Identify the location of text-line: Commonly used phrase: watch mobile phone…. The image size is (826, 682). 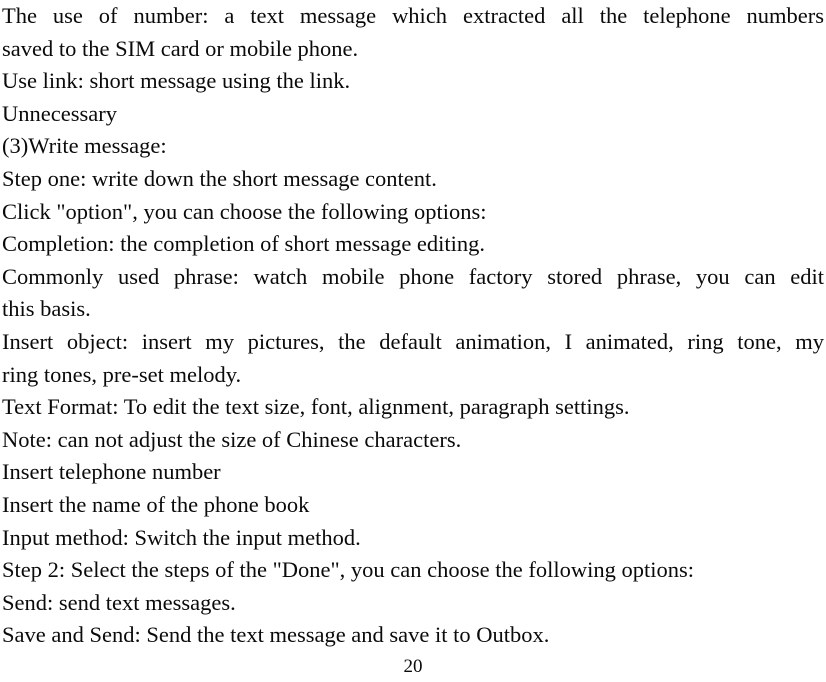
(413, 276).